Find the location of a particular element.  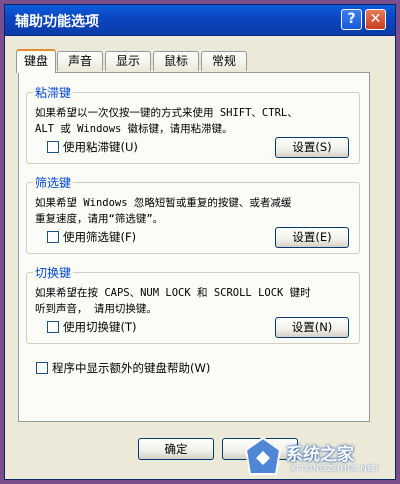

toggle-keys-title: 切换键 is located at coordinates (53, 272).